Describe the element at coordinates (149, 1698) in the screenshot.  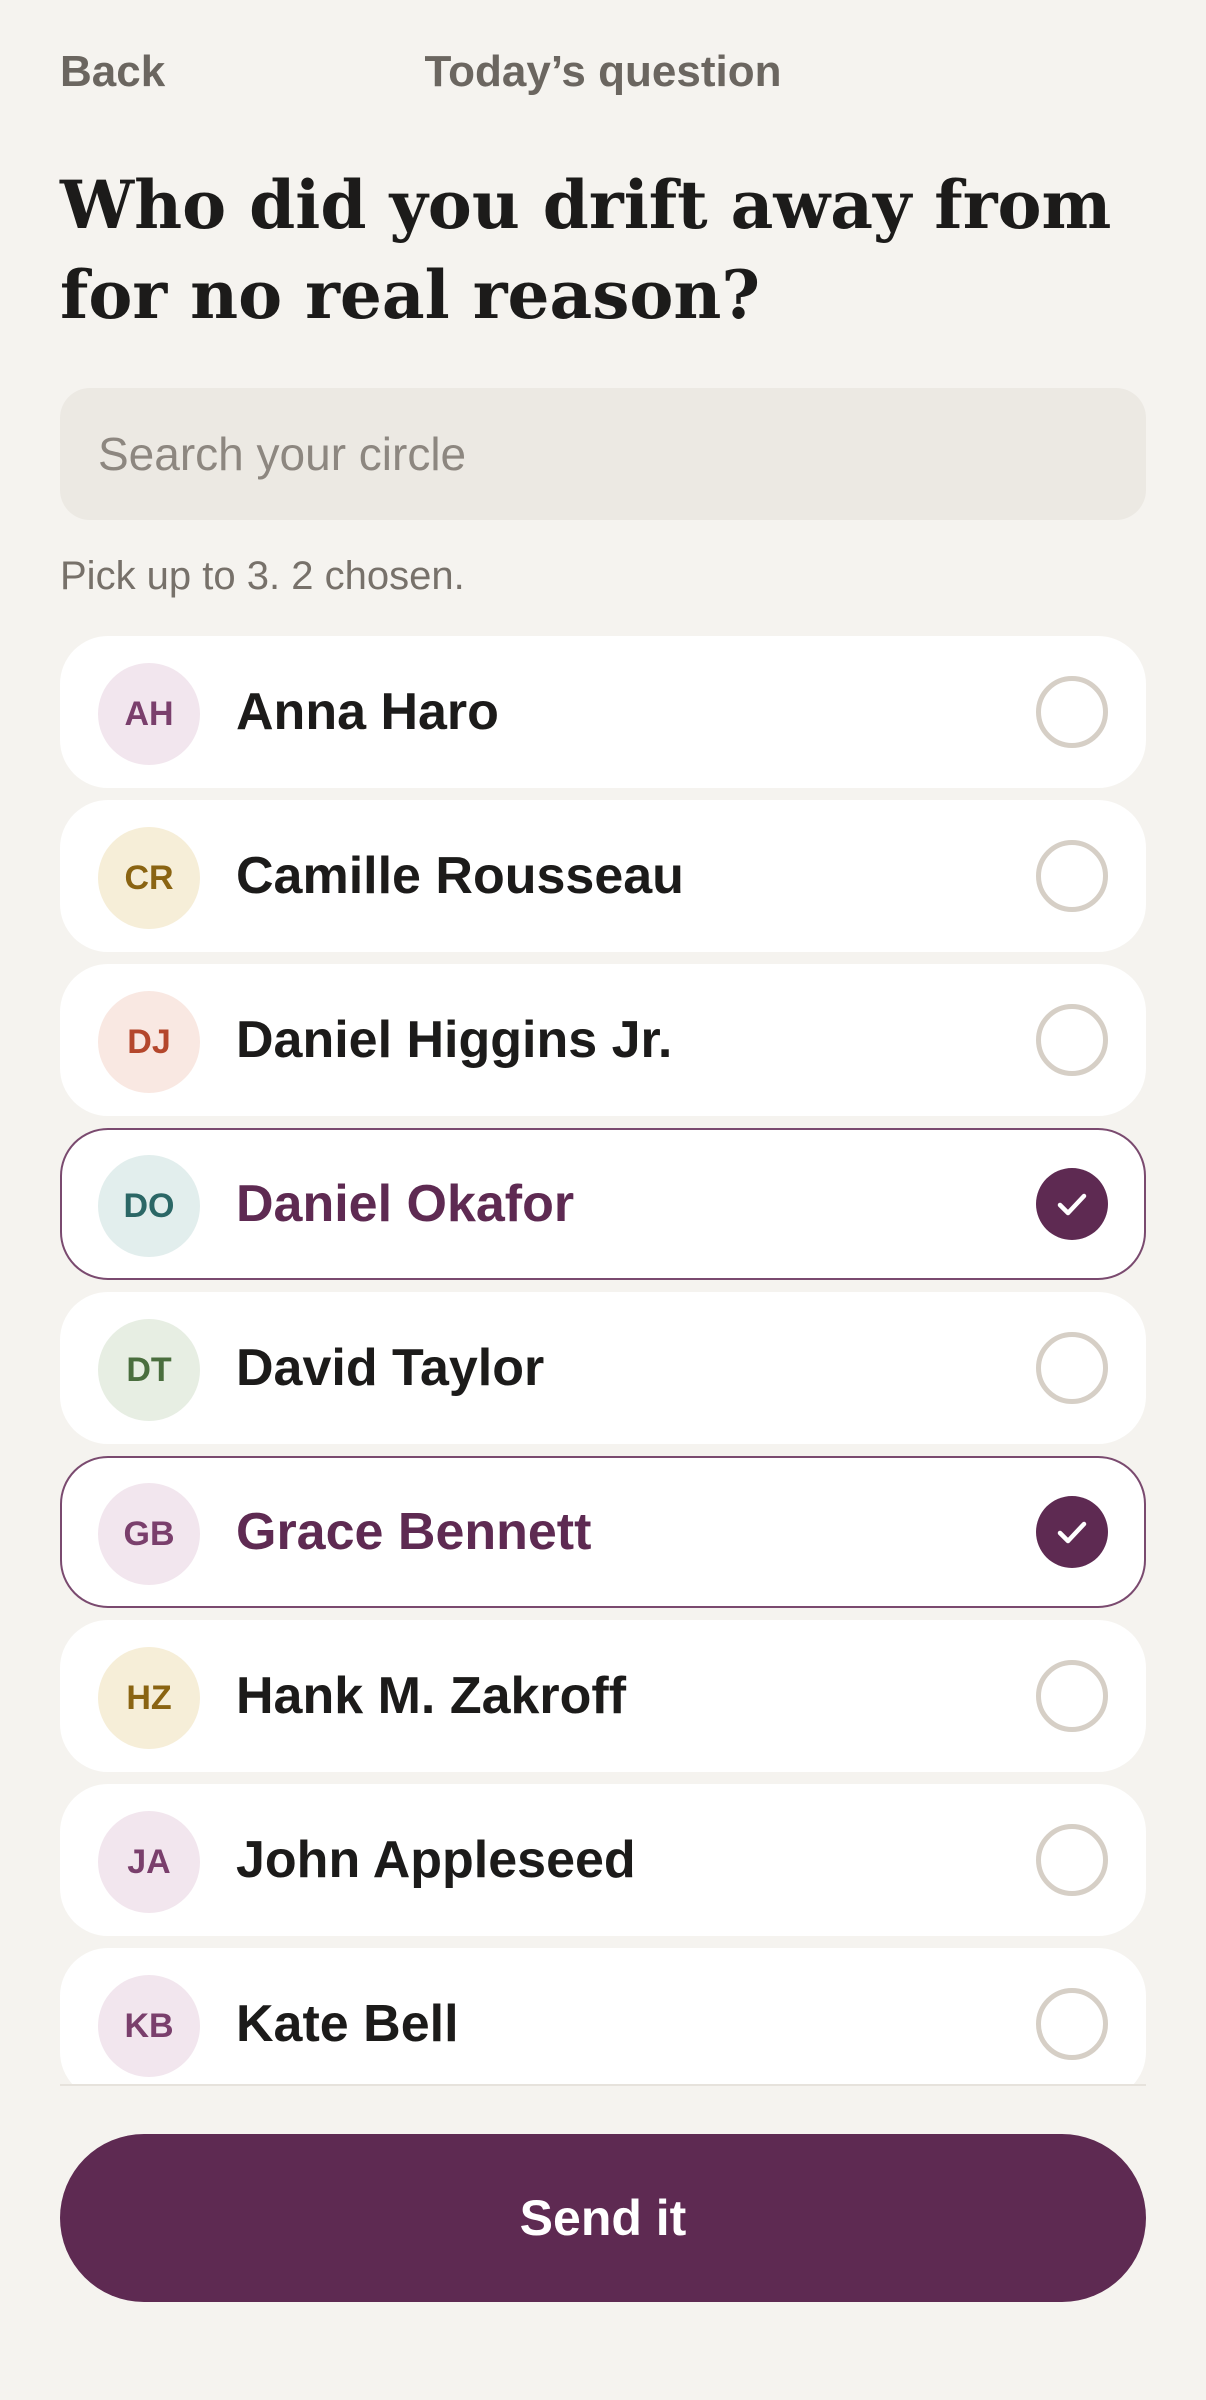
I see `avatar: HZ` at that location.